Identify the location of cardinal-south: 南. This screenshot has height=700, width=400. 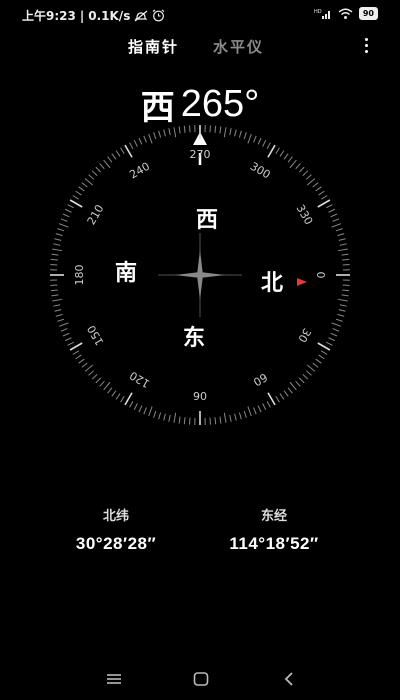
(126, 273).